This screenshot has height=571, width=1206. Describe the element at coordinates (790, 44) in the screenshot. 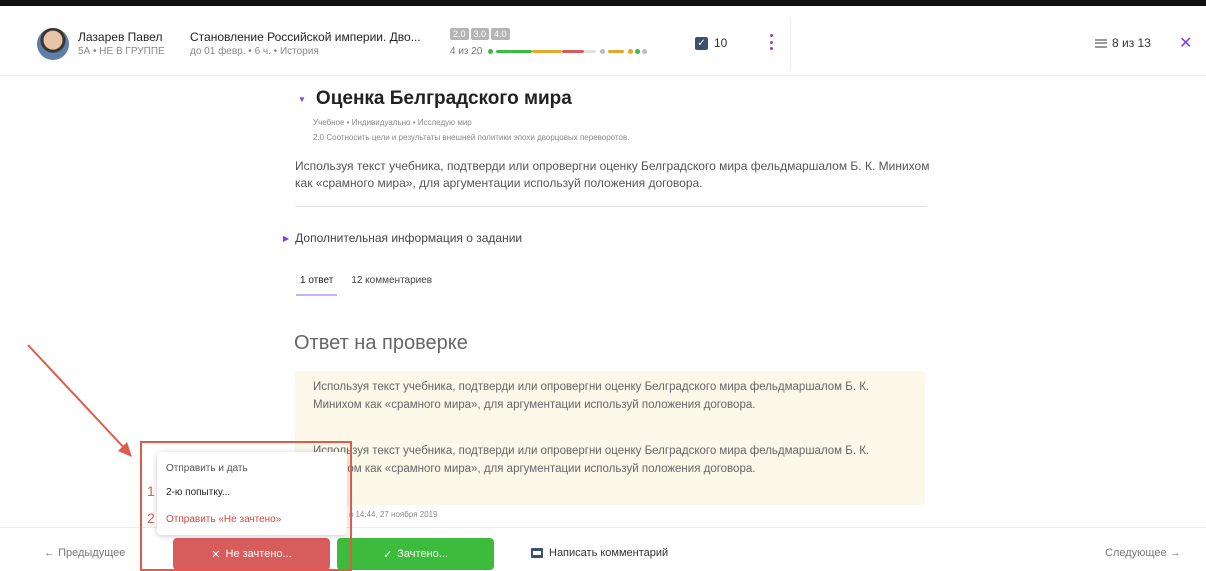

I see `header-divider` at that location.